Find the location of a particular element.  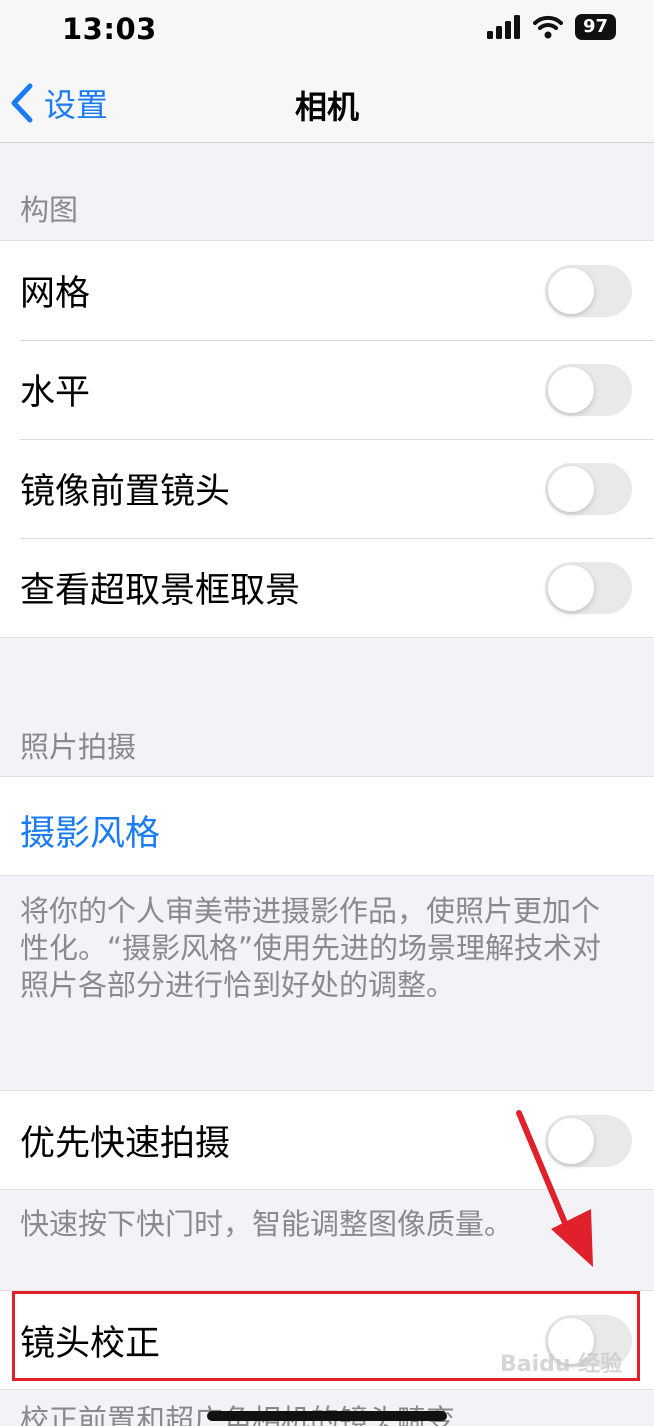

wifi-icon is located at coordinates (547, 27).